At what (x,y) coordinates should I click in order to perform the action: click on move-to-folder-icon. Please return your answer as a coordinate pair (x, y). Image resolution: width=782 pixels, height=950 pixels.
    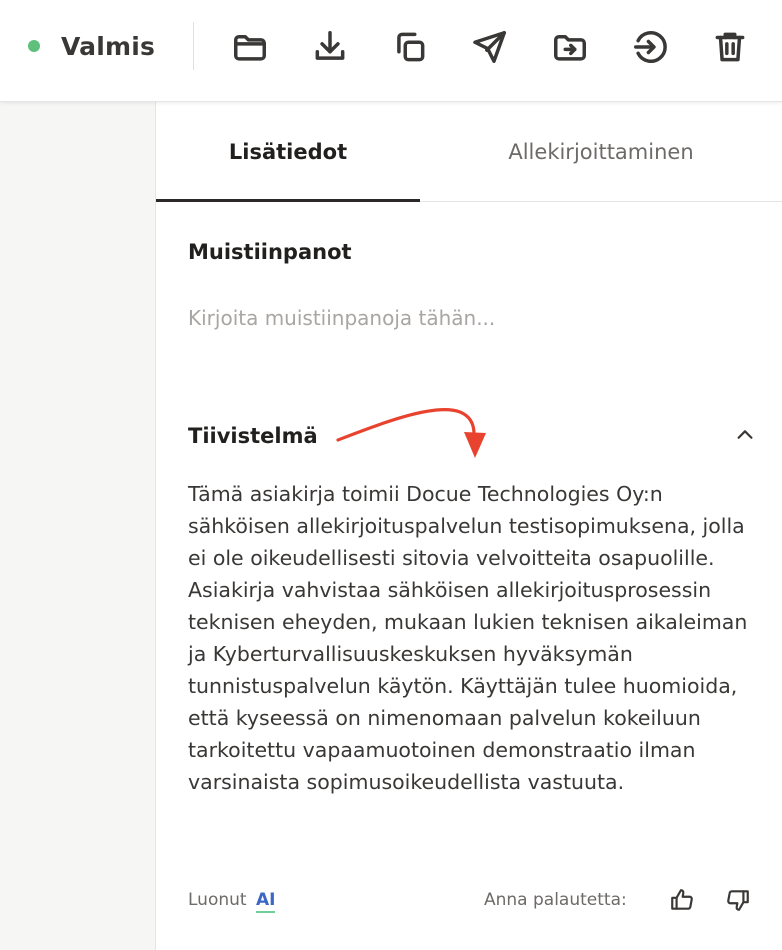
    Looking at the image, I should click on (570, 47).